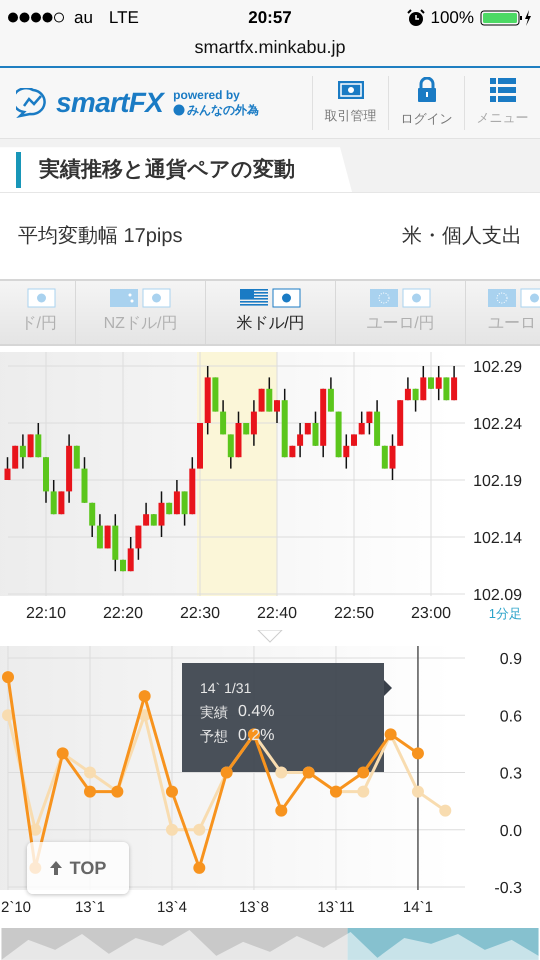 This screenshot has width=540, height=960. Describe the element at coordinates (89, 907) in the screenshot. I see `axis-label: 13`1` at that location.